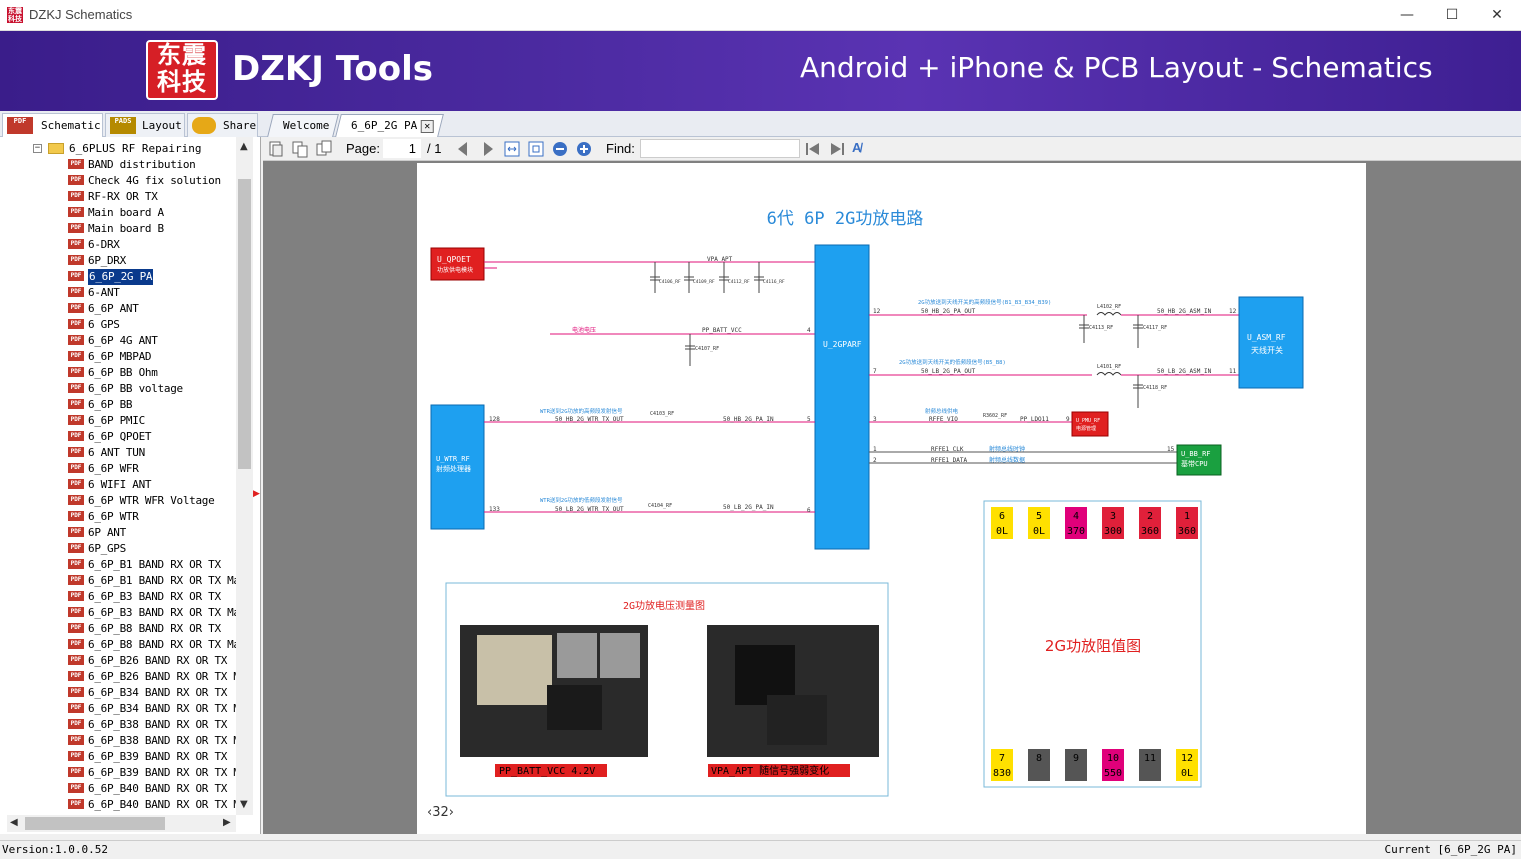  I want to click on pads-icon: PADS, so click(123, 125).